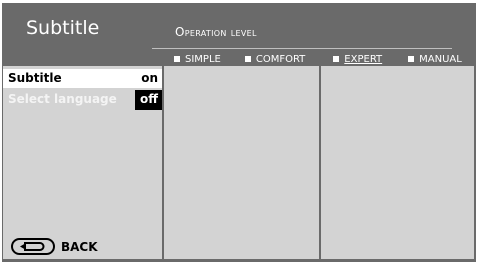 The image size is (478, 264). I want to click on menu-item-select-language: Select language off, so click(82, 100).